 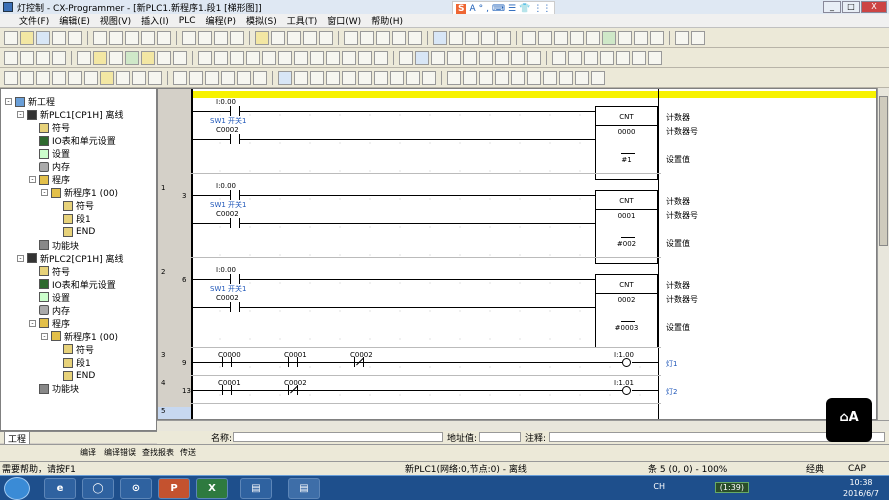 What do you see at coordinates (406, 57) in the screenshot?
I see `online-edit-icon` at bounding box center [406, 57].